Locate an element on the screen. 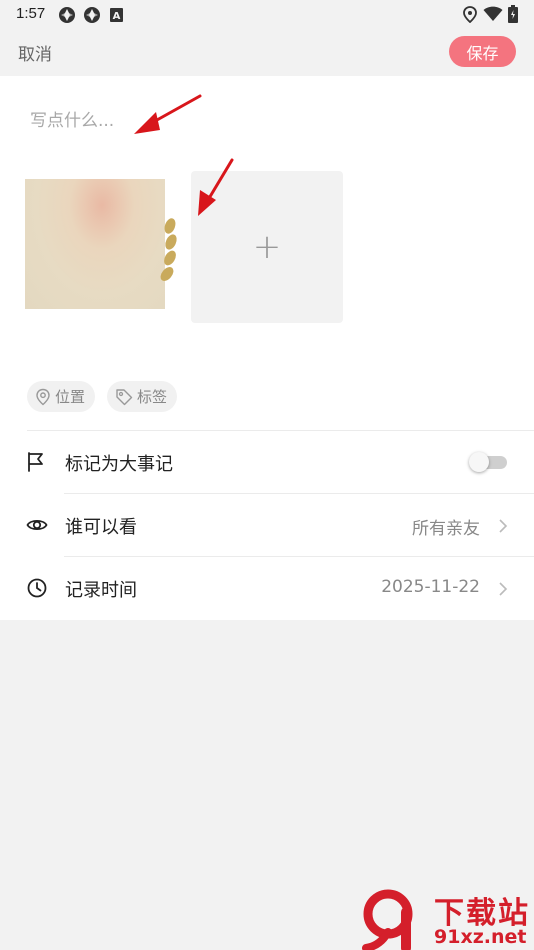 The image size is (534, 950). watermark-site: 91xz.net is located at coordinates (480, 937).